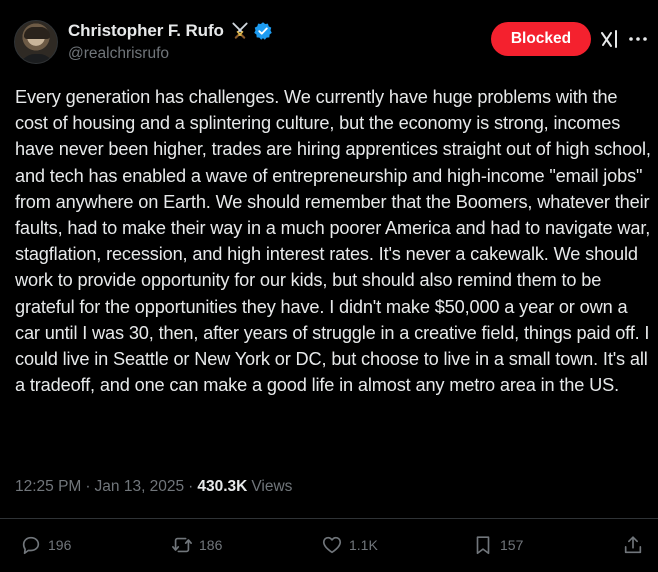  What do you see at coordinates (37, 58) in the screenshot?
I see `avatar-shirt` at bounding box center [37, 58].